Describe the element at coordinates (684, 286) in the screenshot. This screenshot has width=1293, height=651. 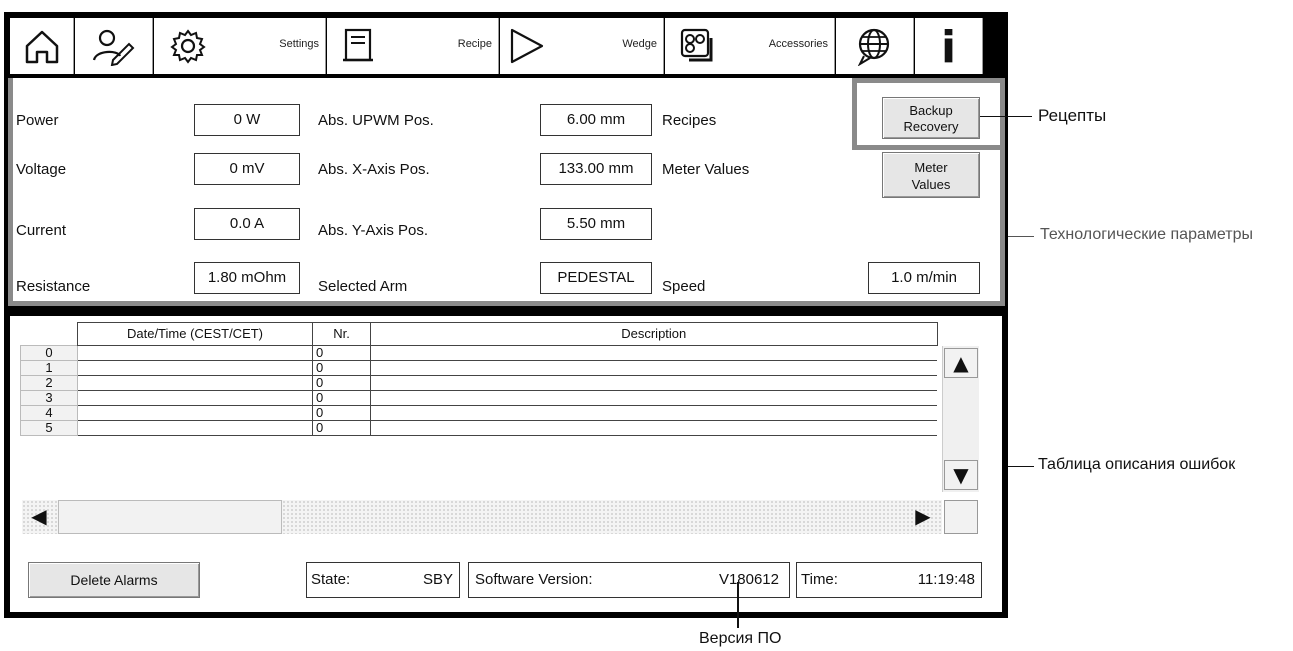
I see `speed-label: Speed` at that location.